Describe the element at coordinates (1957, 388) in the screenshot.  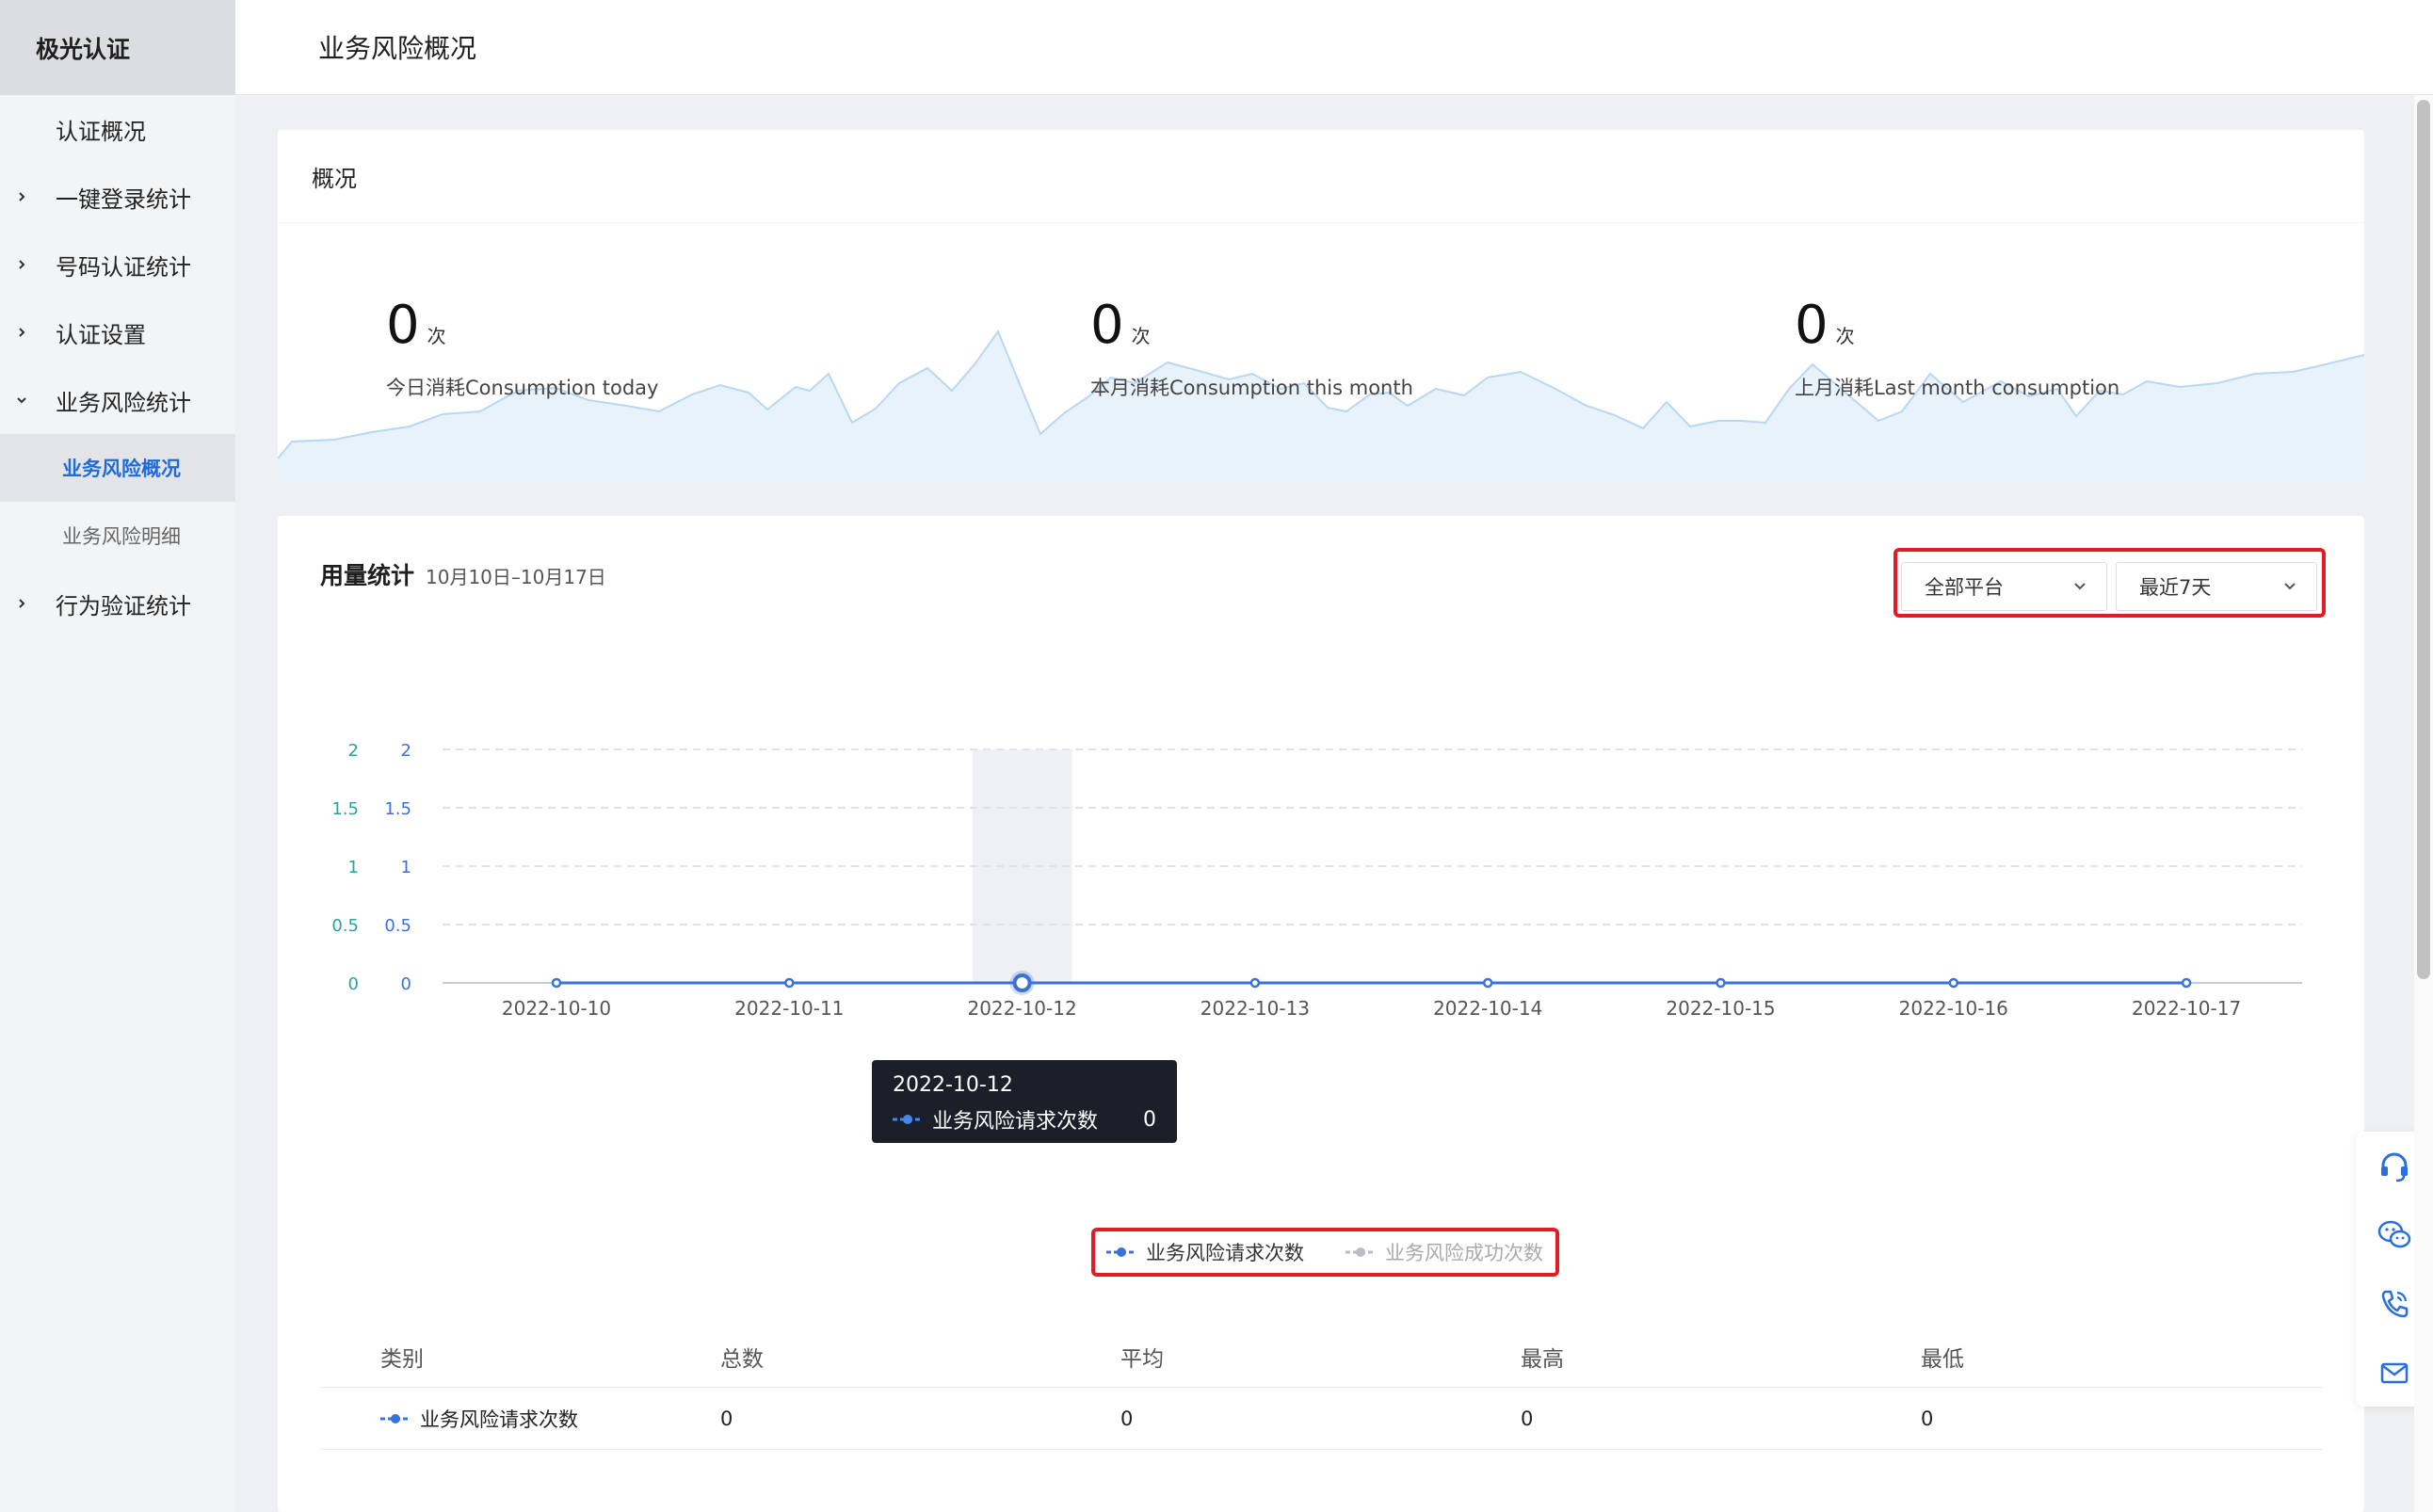
I see `stat-label: 上月消耗Last month consumption` at that location.